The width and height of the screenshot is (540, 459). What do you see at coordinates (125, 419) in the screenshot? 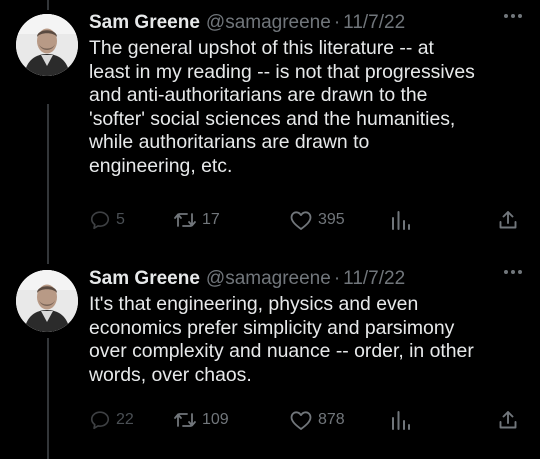
I see `reply-count: 22` at bounding box center [125, 419].